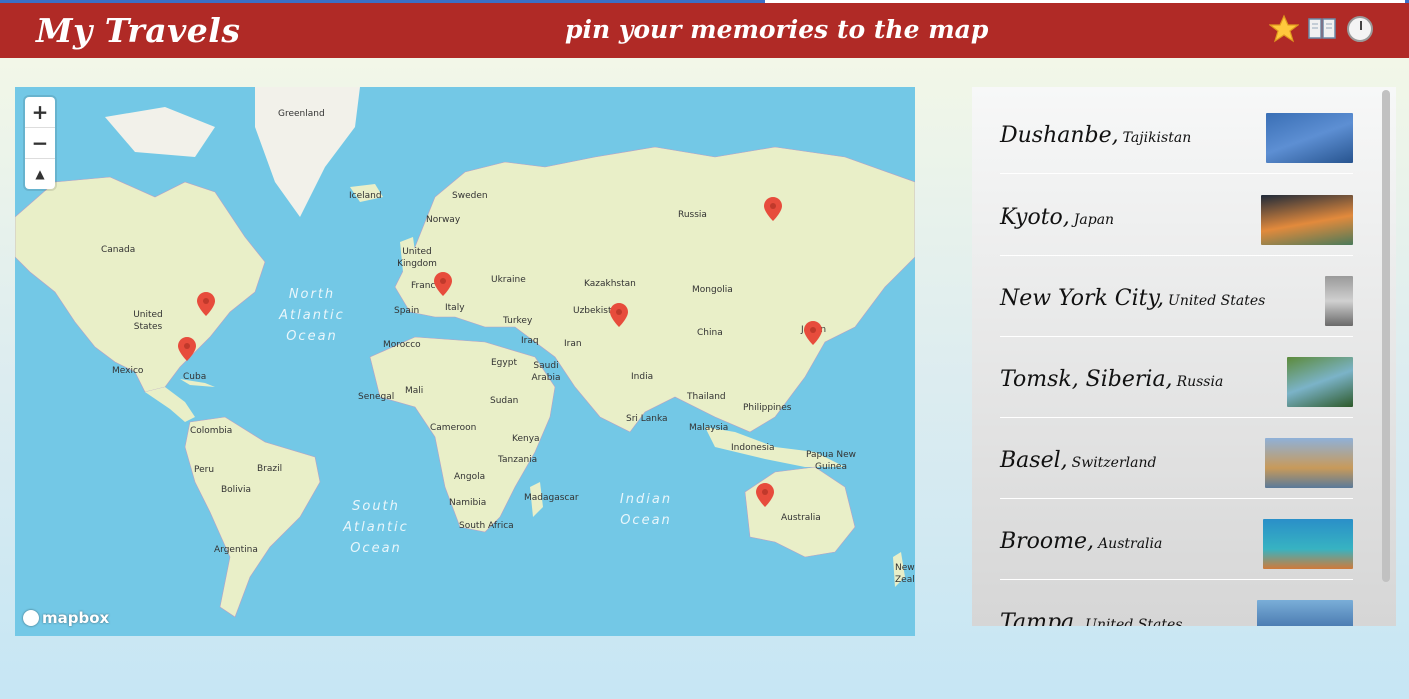 Image resolution: width=1409 pixels, height=699 pixels. What do you see at coordinates (546, 372) in the screenshot?
I see `map-label: Saudi Arabia` at bounding box center [546, 372].